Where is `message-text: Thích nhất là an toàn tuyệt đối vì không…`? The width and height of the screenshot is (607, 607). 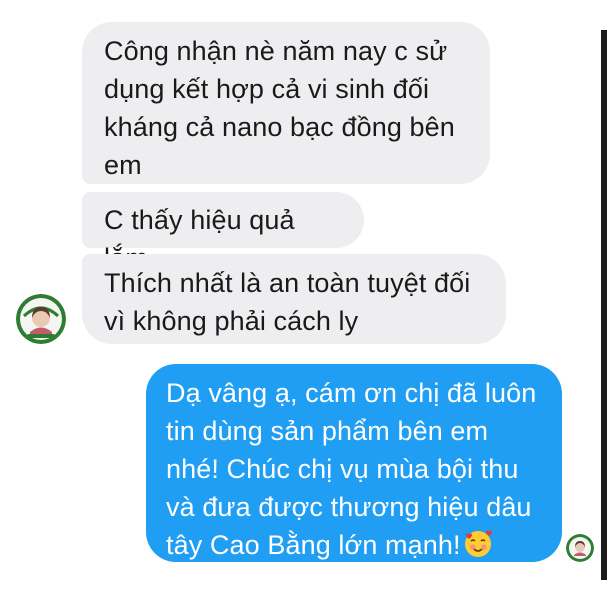
message-text: Thích nhất là an toàn tuyệt đối vì không… is located at coordinates (287, 302).